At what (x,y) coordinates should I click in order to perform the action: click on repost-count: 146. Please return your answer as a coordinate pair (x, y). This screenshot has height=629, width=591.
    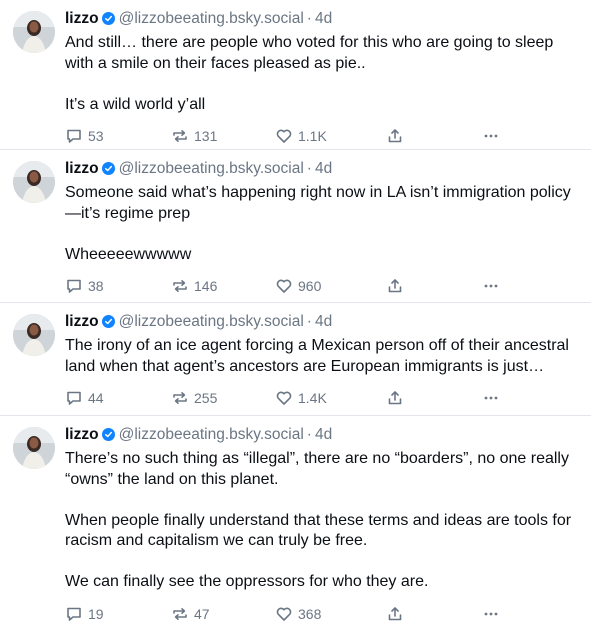
    Looking at the image, I should click on (206, 286).